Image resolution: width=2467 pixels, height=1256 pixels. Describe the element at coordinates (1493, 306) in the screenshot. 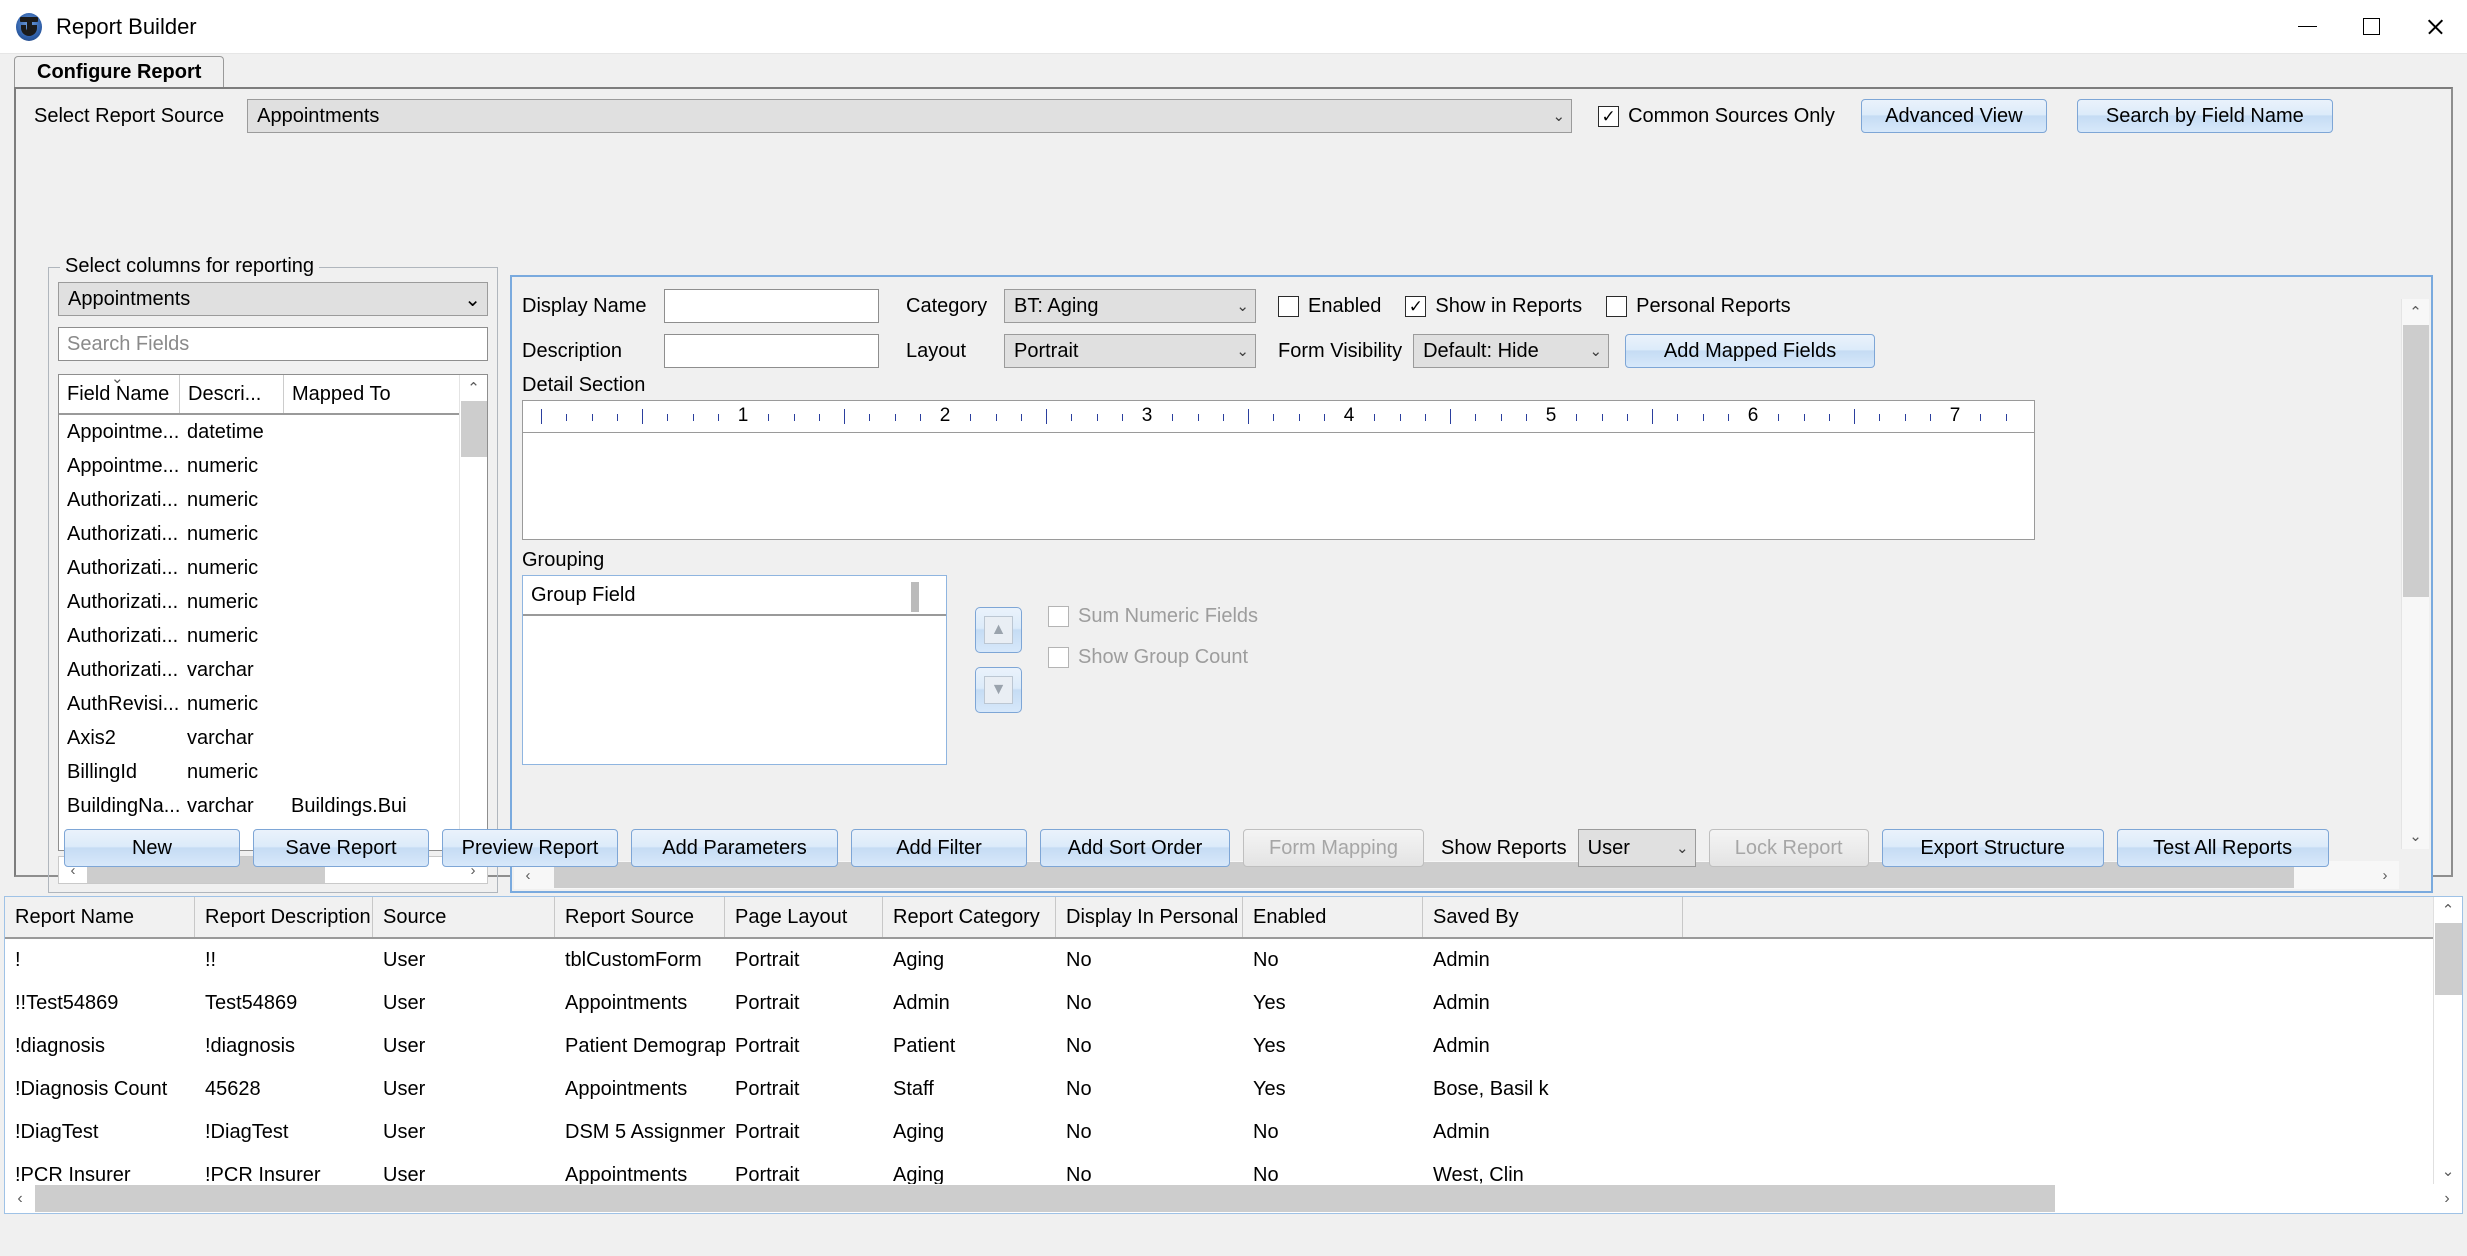

I see `show-in-reports-checkbox: ✓ Show in Reports` at that location.